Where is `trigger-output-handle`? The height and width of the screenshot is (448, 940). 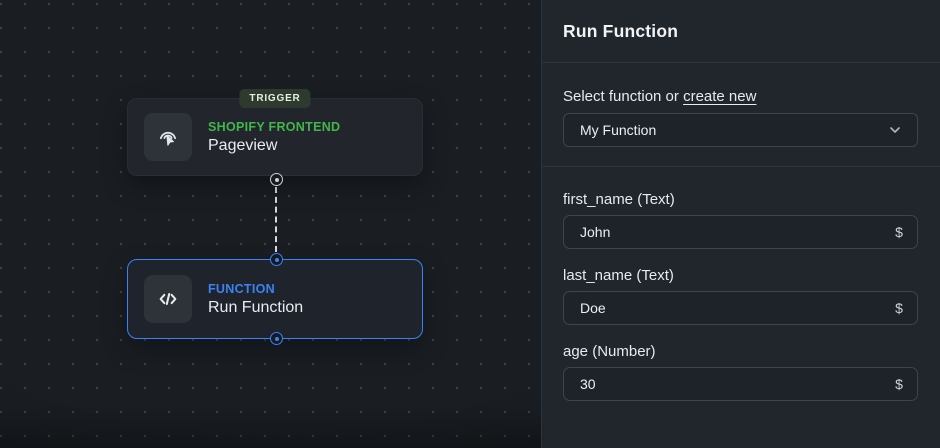 trigger-output-handle is located at coordinates (276, 179).